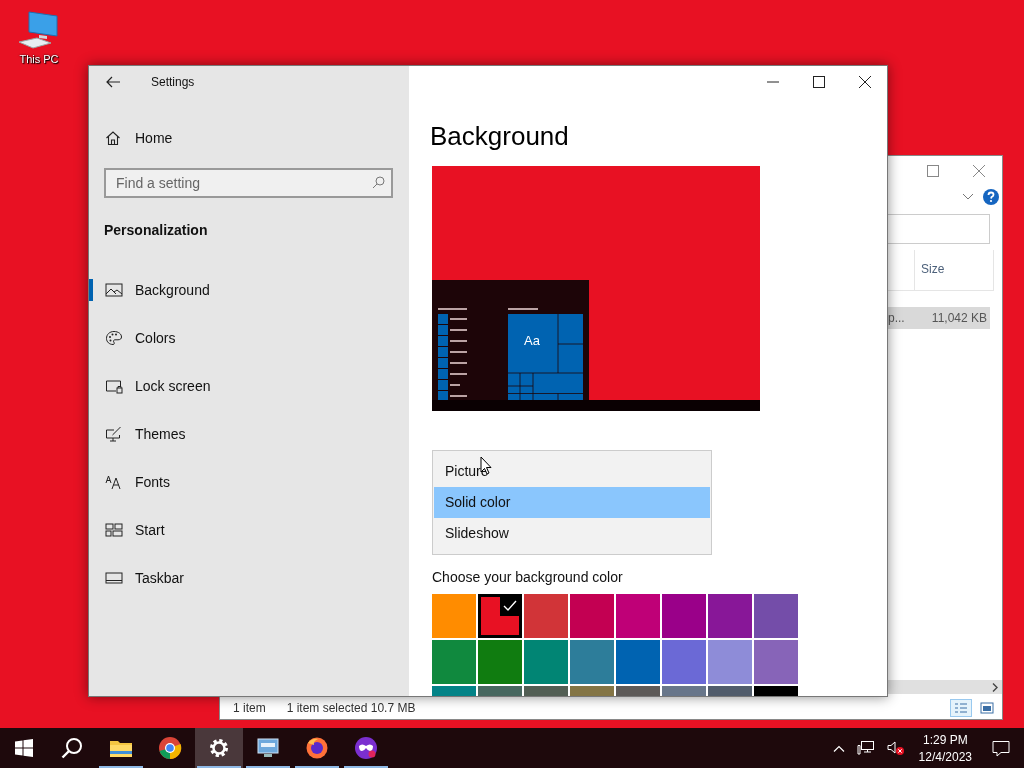 This screenshot has width=1024, height=768. Describe the element at coordinates (249, 386) in the screenshot. I see `nav-item: Lock screen` at that location.